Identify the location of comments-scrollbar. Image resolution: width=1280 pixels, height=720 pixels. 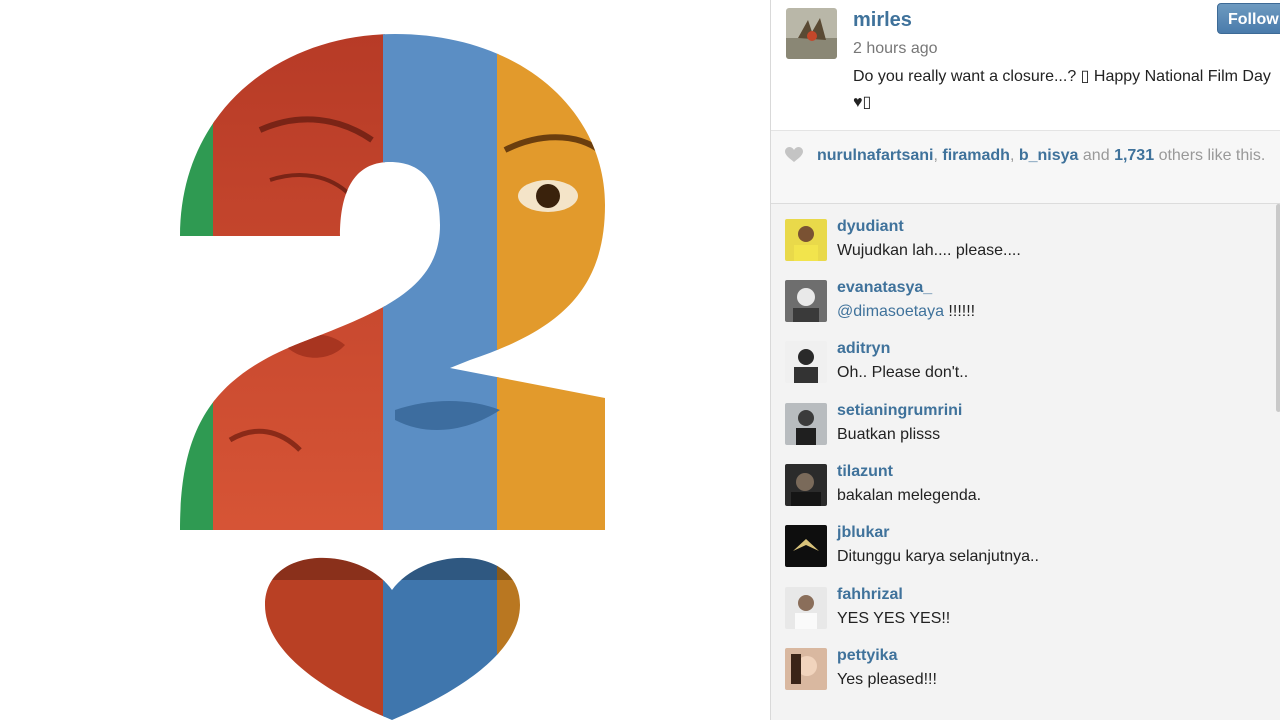
(1278, 308).